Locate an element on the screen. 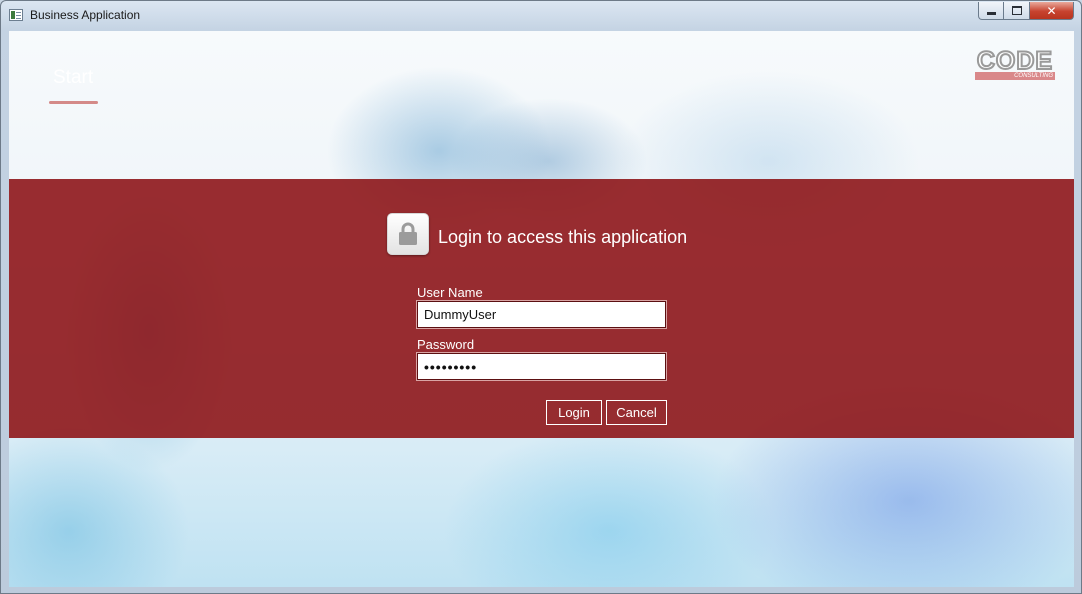 The height and width of the screenshot is (594, 1082). minimize-button is located at coordinates (991, 11).